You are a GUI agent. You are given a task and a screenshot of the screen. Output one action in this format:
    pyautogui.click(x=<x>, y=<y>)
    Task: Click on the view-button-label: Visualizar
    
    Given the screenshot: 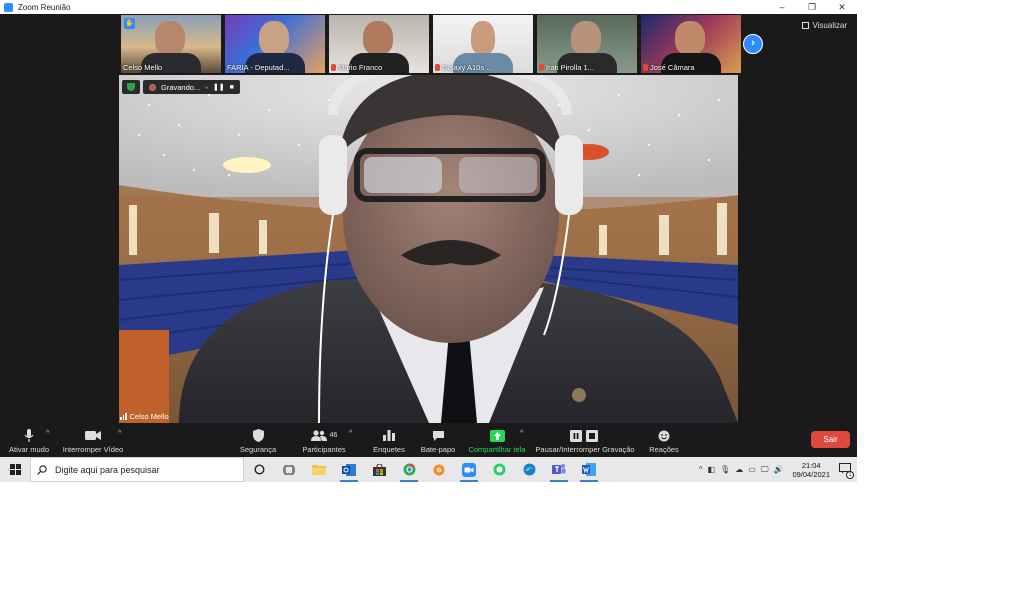 What is the action you would take?
    pyautogui.click(x=829, y=25)
    